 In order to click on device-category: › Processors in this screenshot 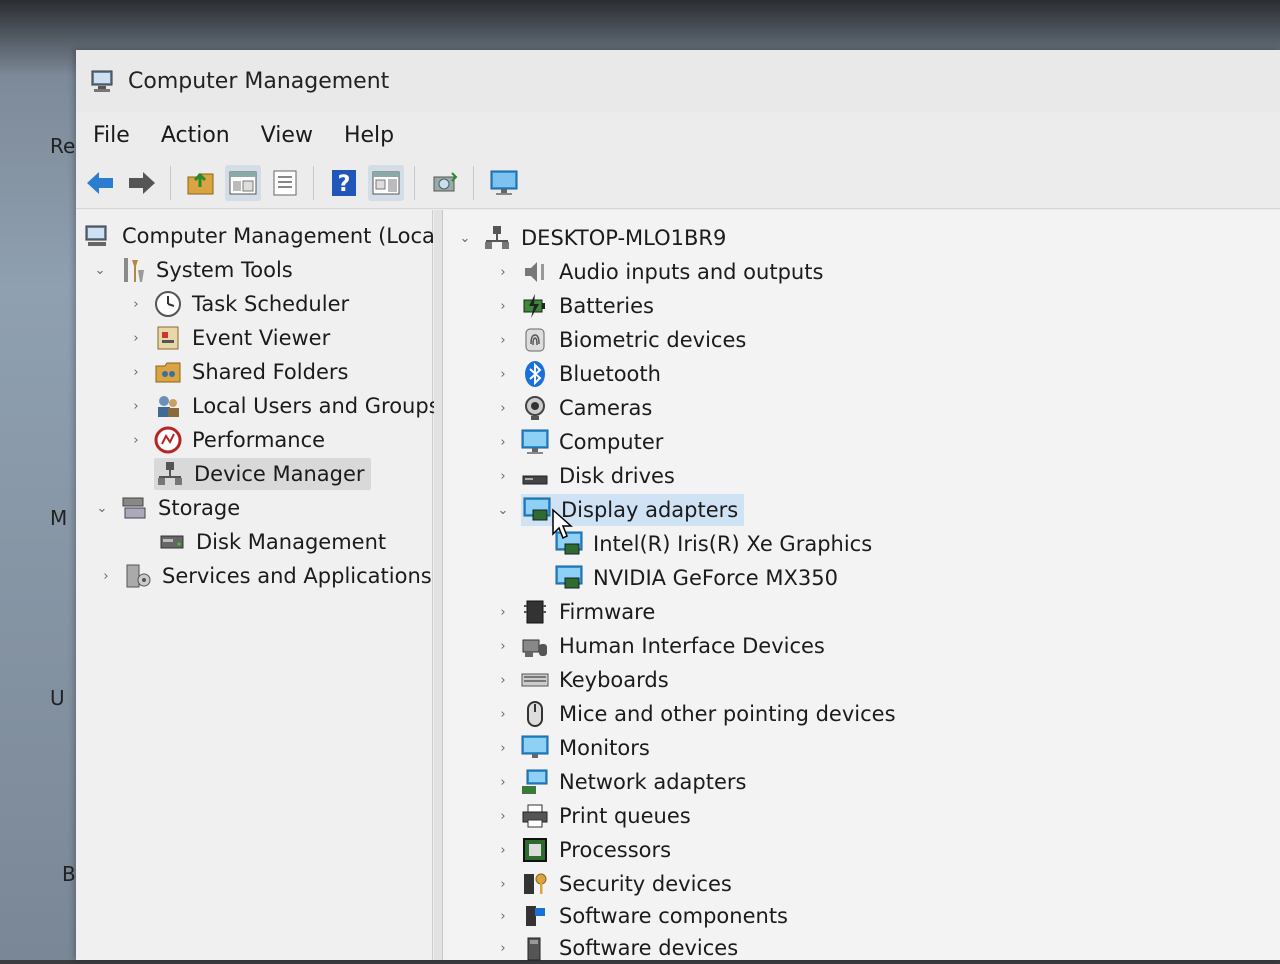, I will do `click(583, 850)`.